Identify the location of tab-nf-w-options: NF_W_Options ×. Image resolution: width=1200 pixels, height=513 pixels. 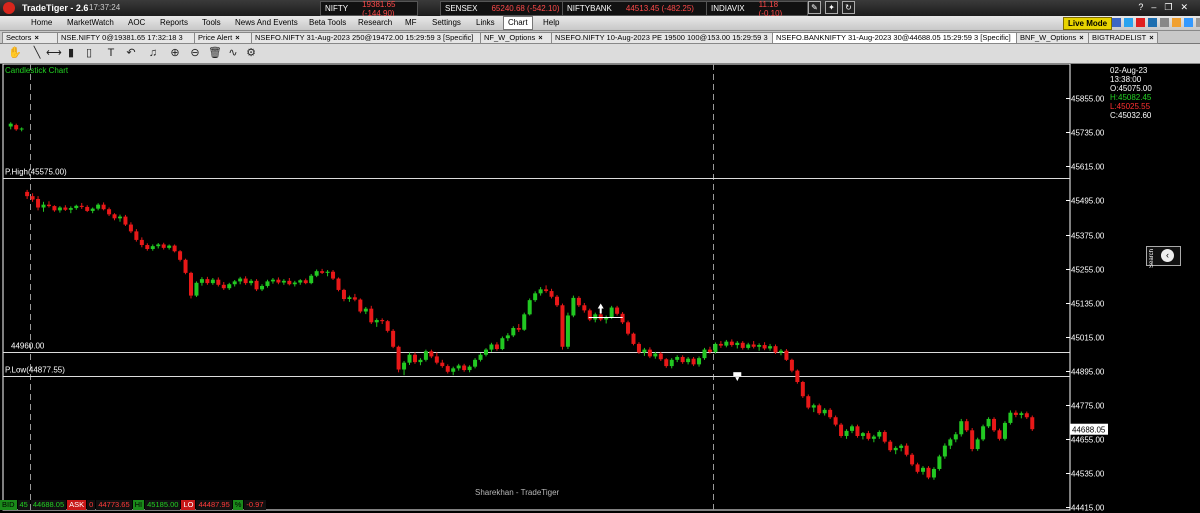
(518, 38).